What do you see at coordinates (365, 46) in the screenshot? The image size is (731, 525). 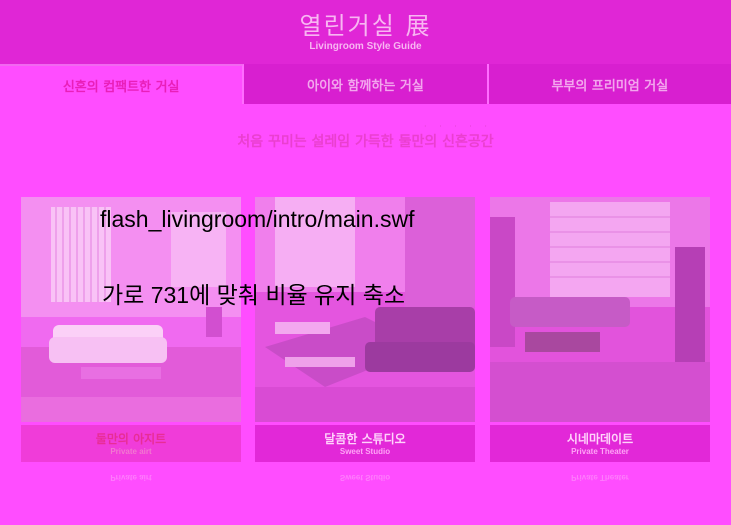 I see `brand-subtitle: Livingroom Style Guide` at bounding box center [365, 46].